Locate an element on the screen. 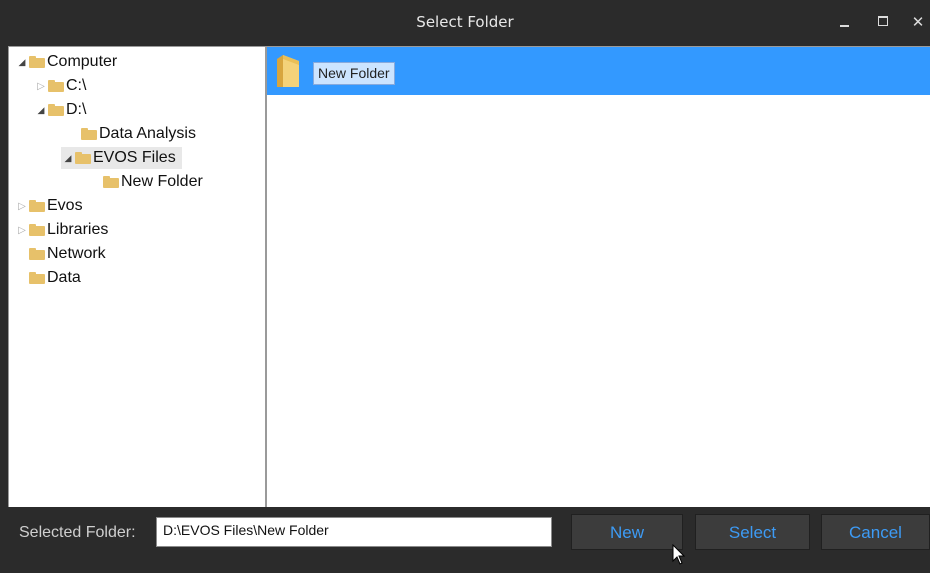 Image resolution: width=930 pixels, height=573 pixels. tree-node-data: Data is located at coordinates (48, 278).